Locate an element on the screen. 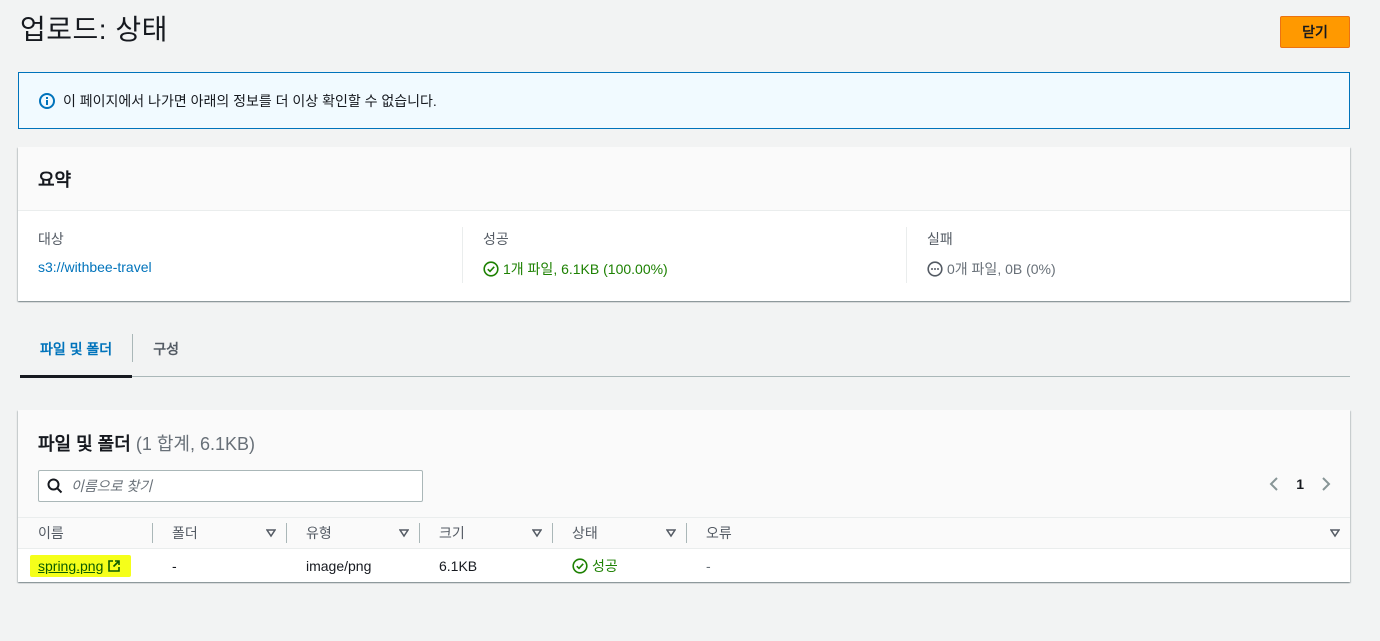  highlighted-file-link: spring.png is located at coordinates (81, 565).